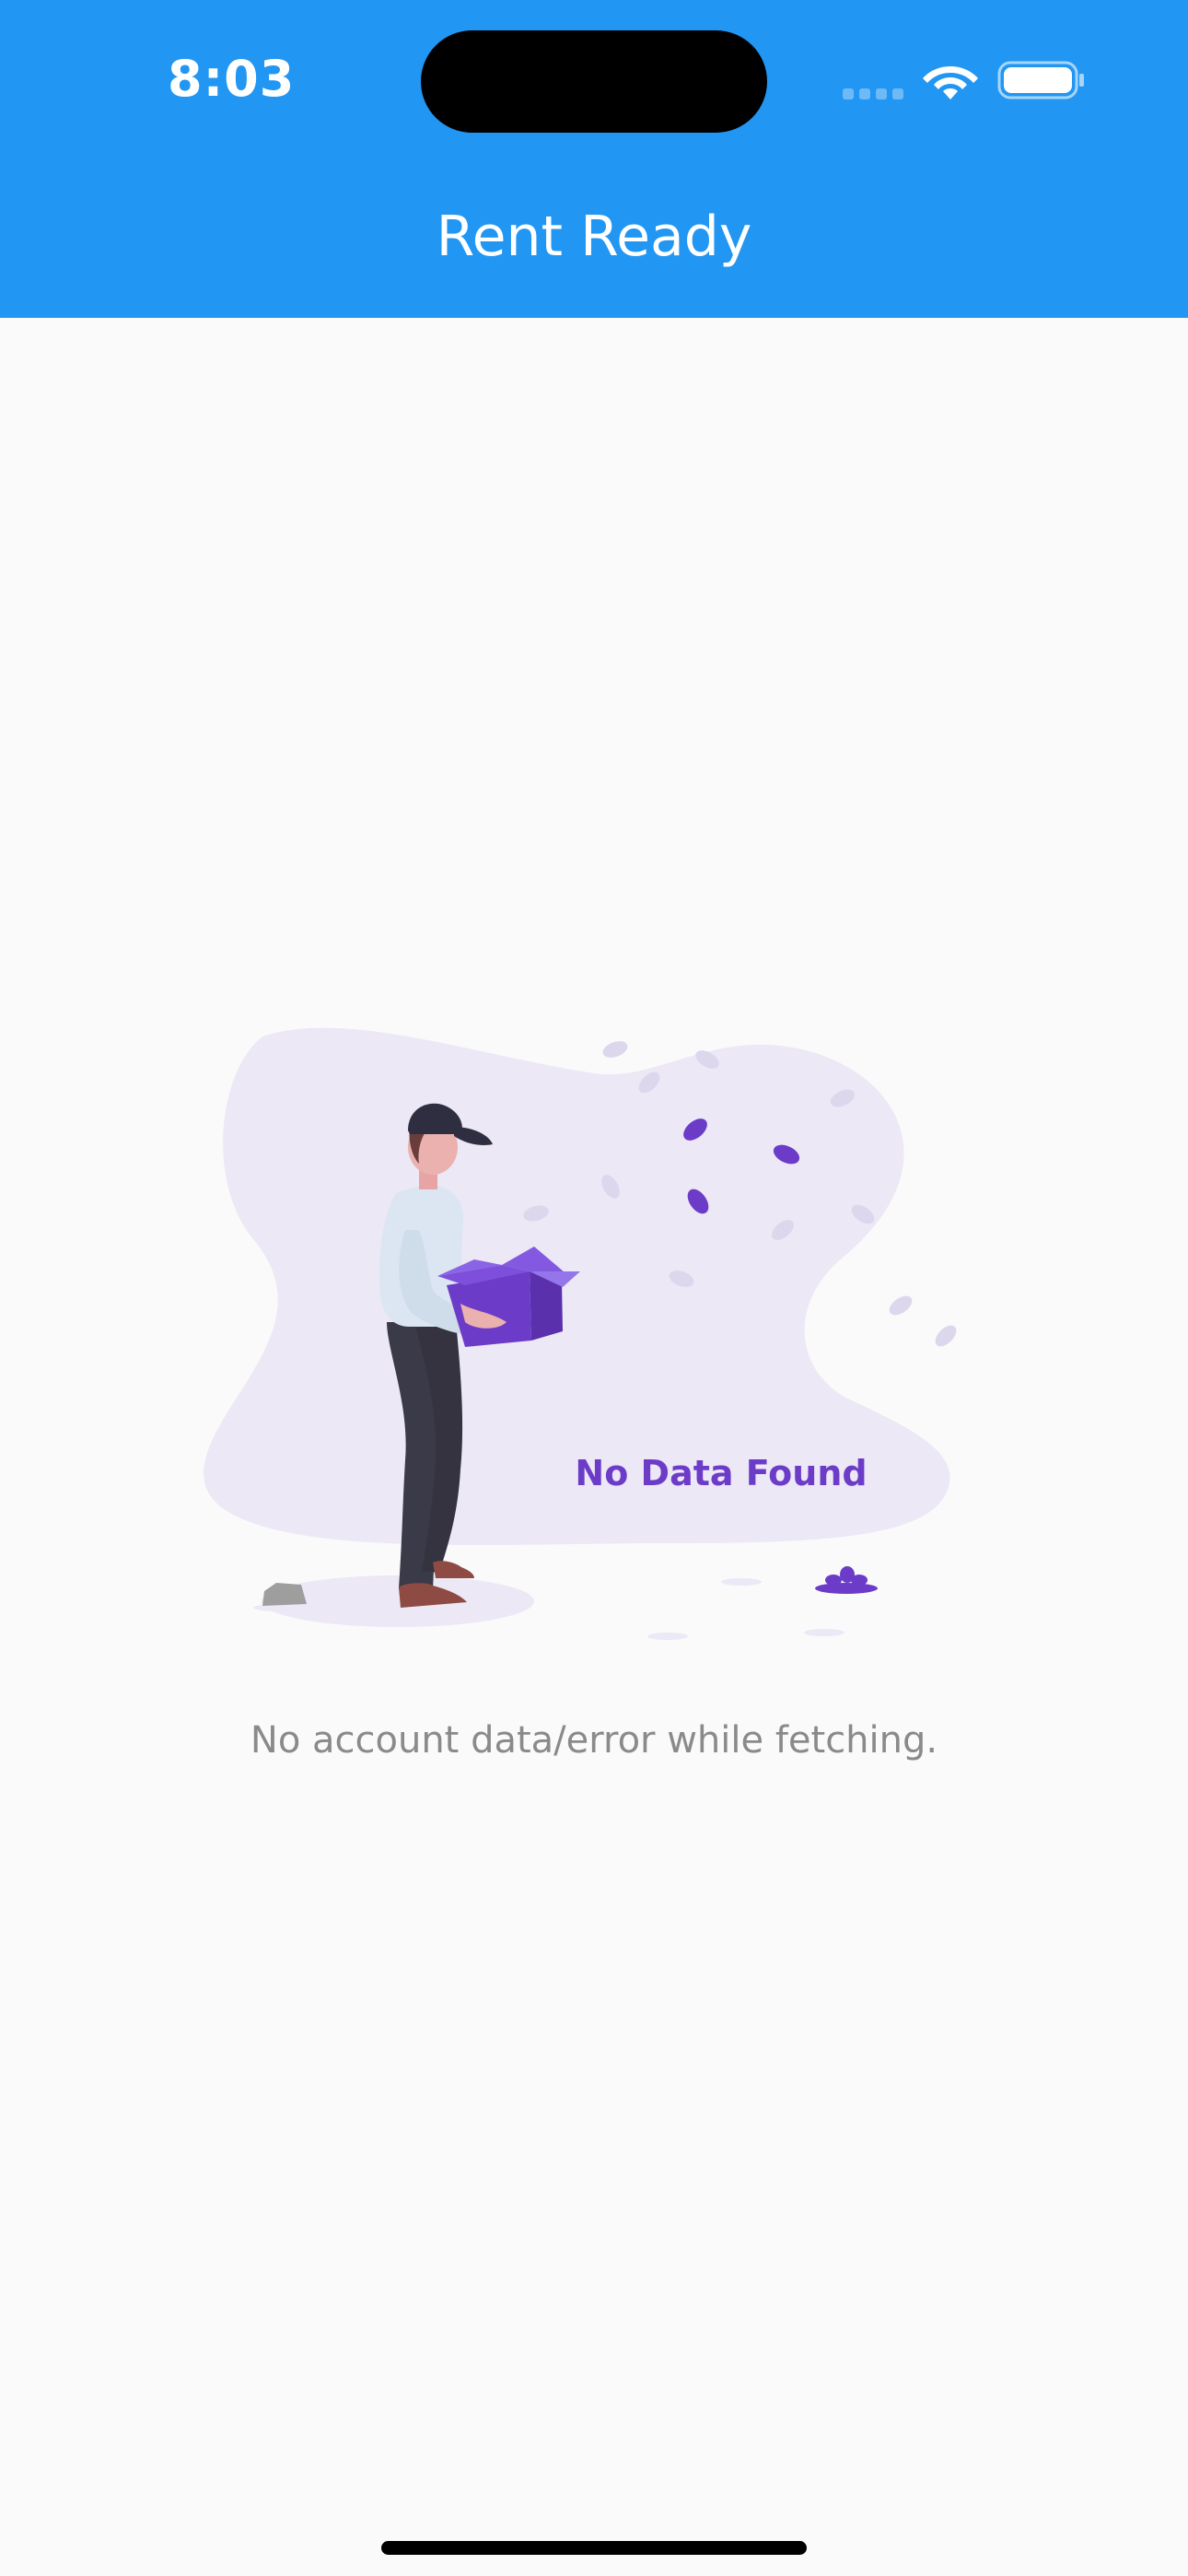 This screenshot has height=2576, width=1188. Describe the element at coordinates (594, 2548) in the screenshot. I see `home-indicator` at that location.